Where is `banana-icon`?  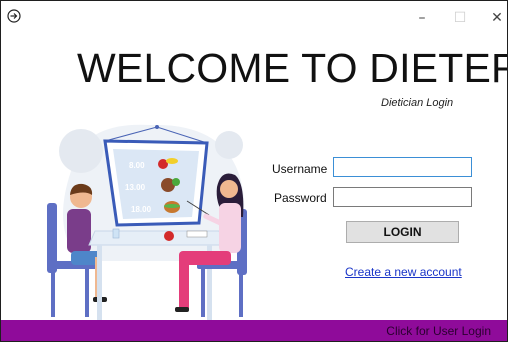 banana-icon is located at coordinates (172, 161).